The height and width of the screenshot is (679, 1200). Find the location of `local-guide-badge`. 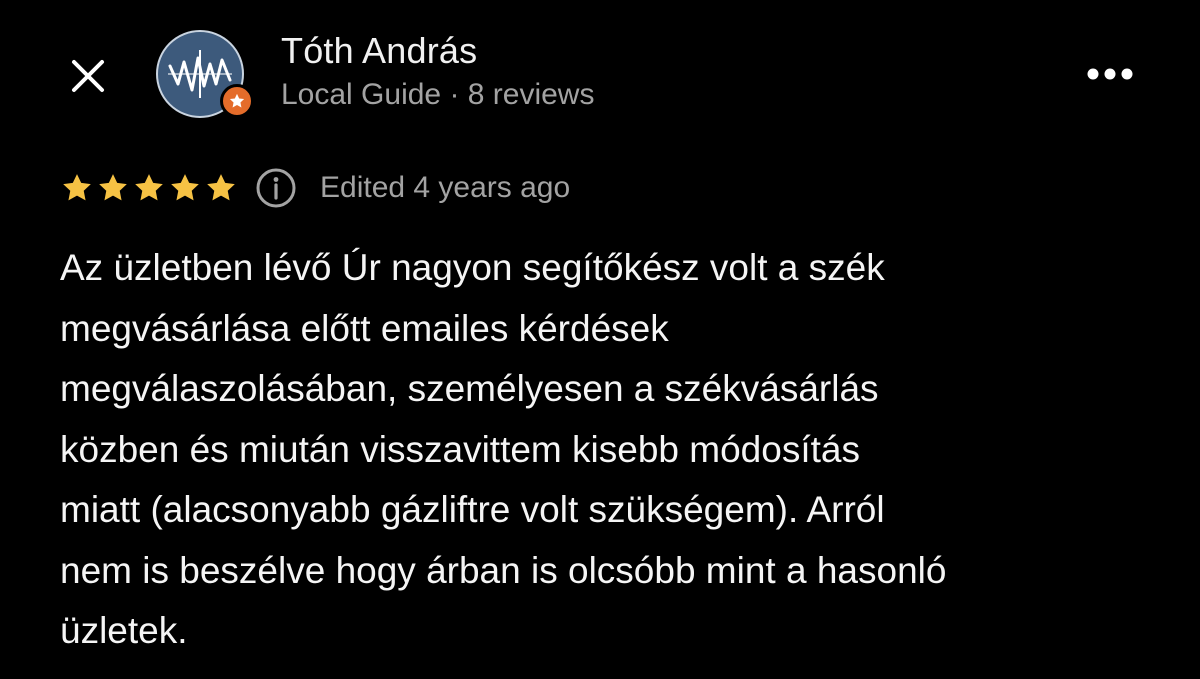

local-guide-badge is located at coordinates (237, 101).